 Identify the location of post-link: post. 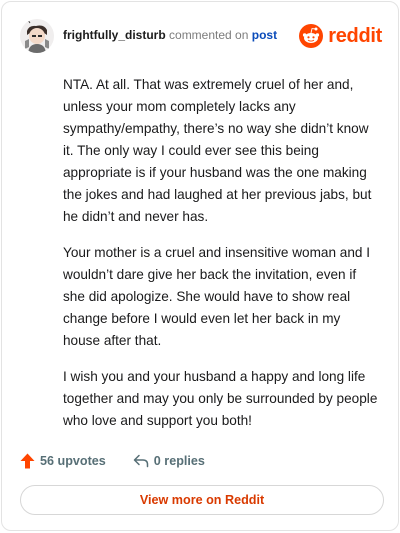
(264, 35).